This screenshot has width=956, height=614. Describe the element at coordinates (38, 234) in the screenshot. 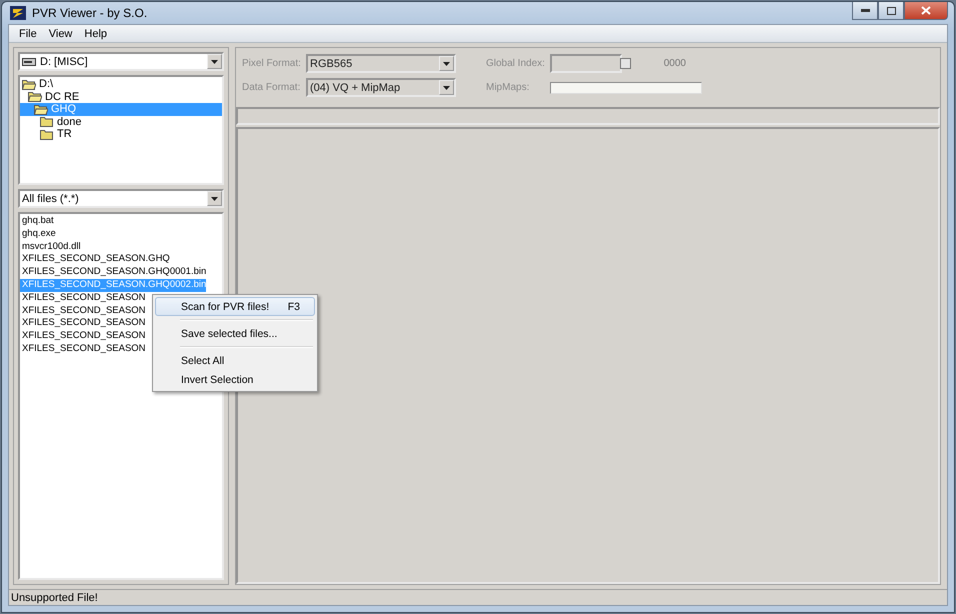

I see `file-entry: ghq.exe` at that location.